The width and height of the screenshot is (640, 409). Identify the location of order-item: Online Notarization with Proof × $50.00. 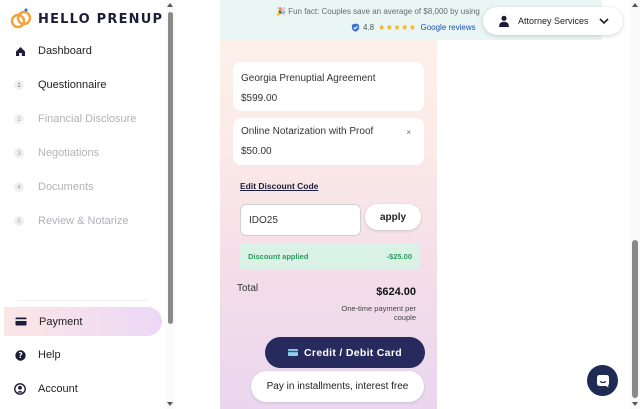
(328, 141).